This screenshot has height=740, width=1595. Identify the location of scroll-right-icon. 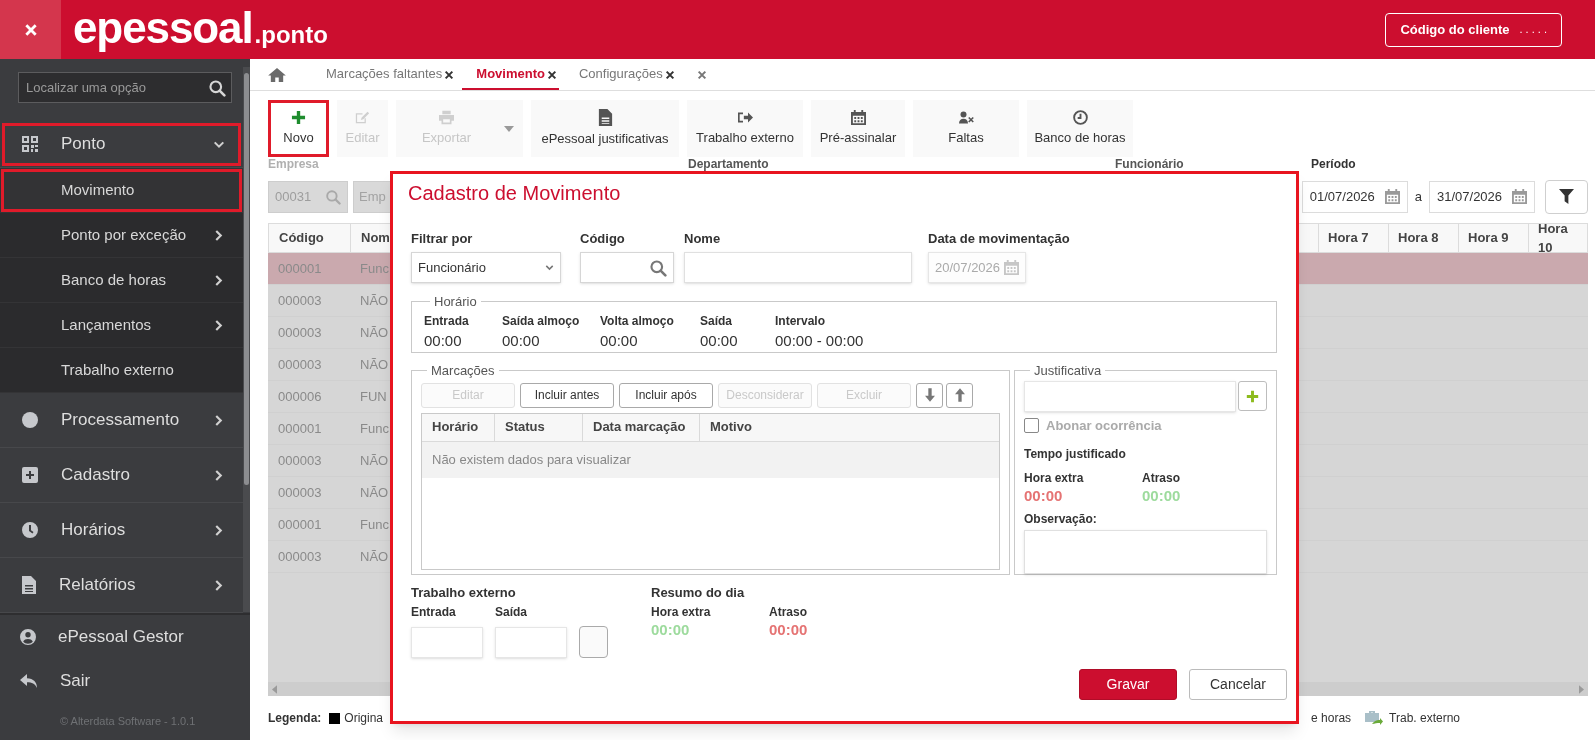
(1581, 689).